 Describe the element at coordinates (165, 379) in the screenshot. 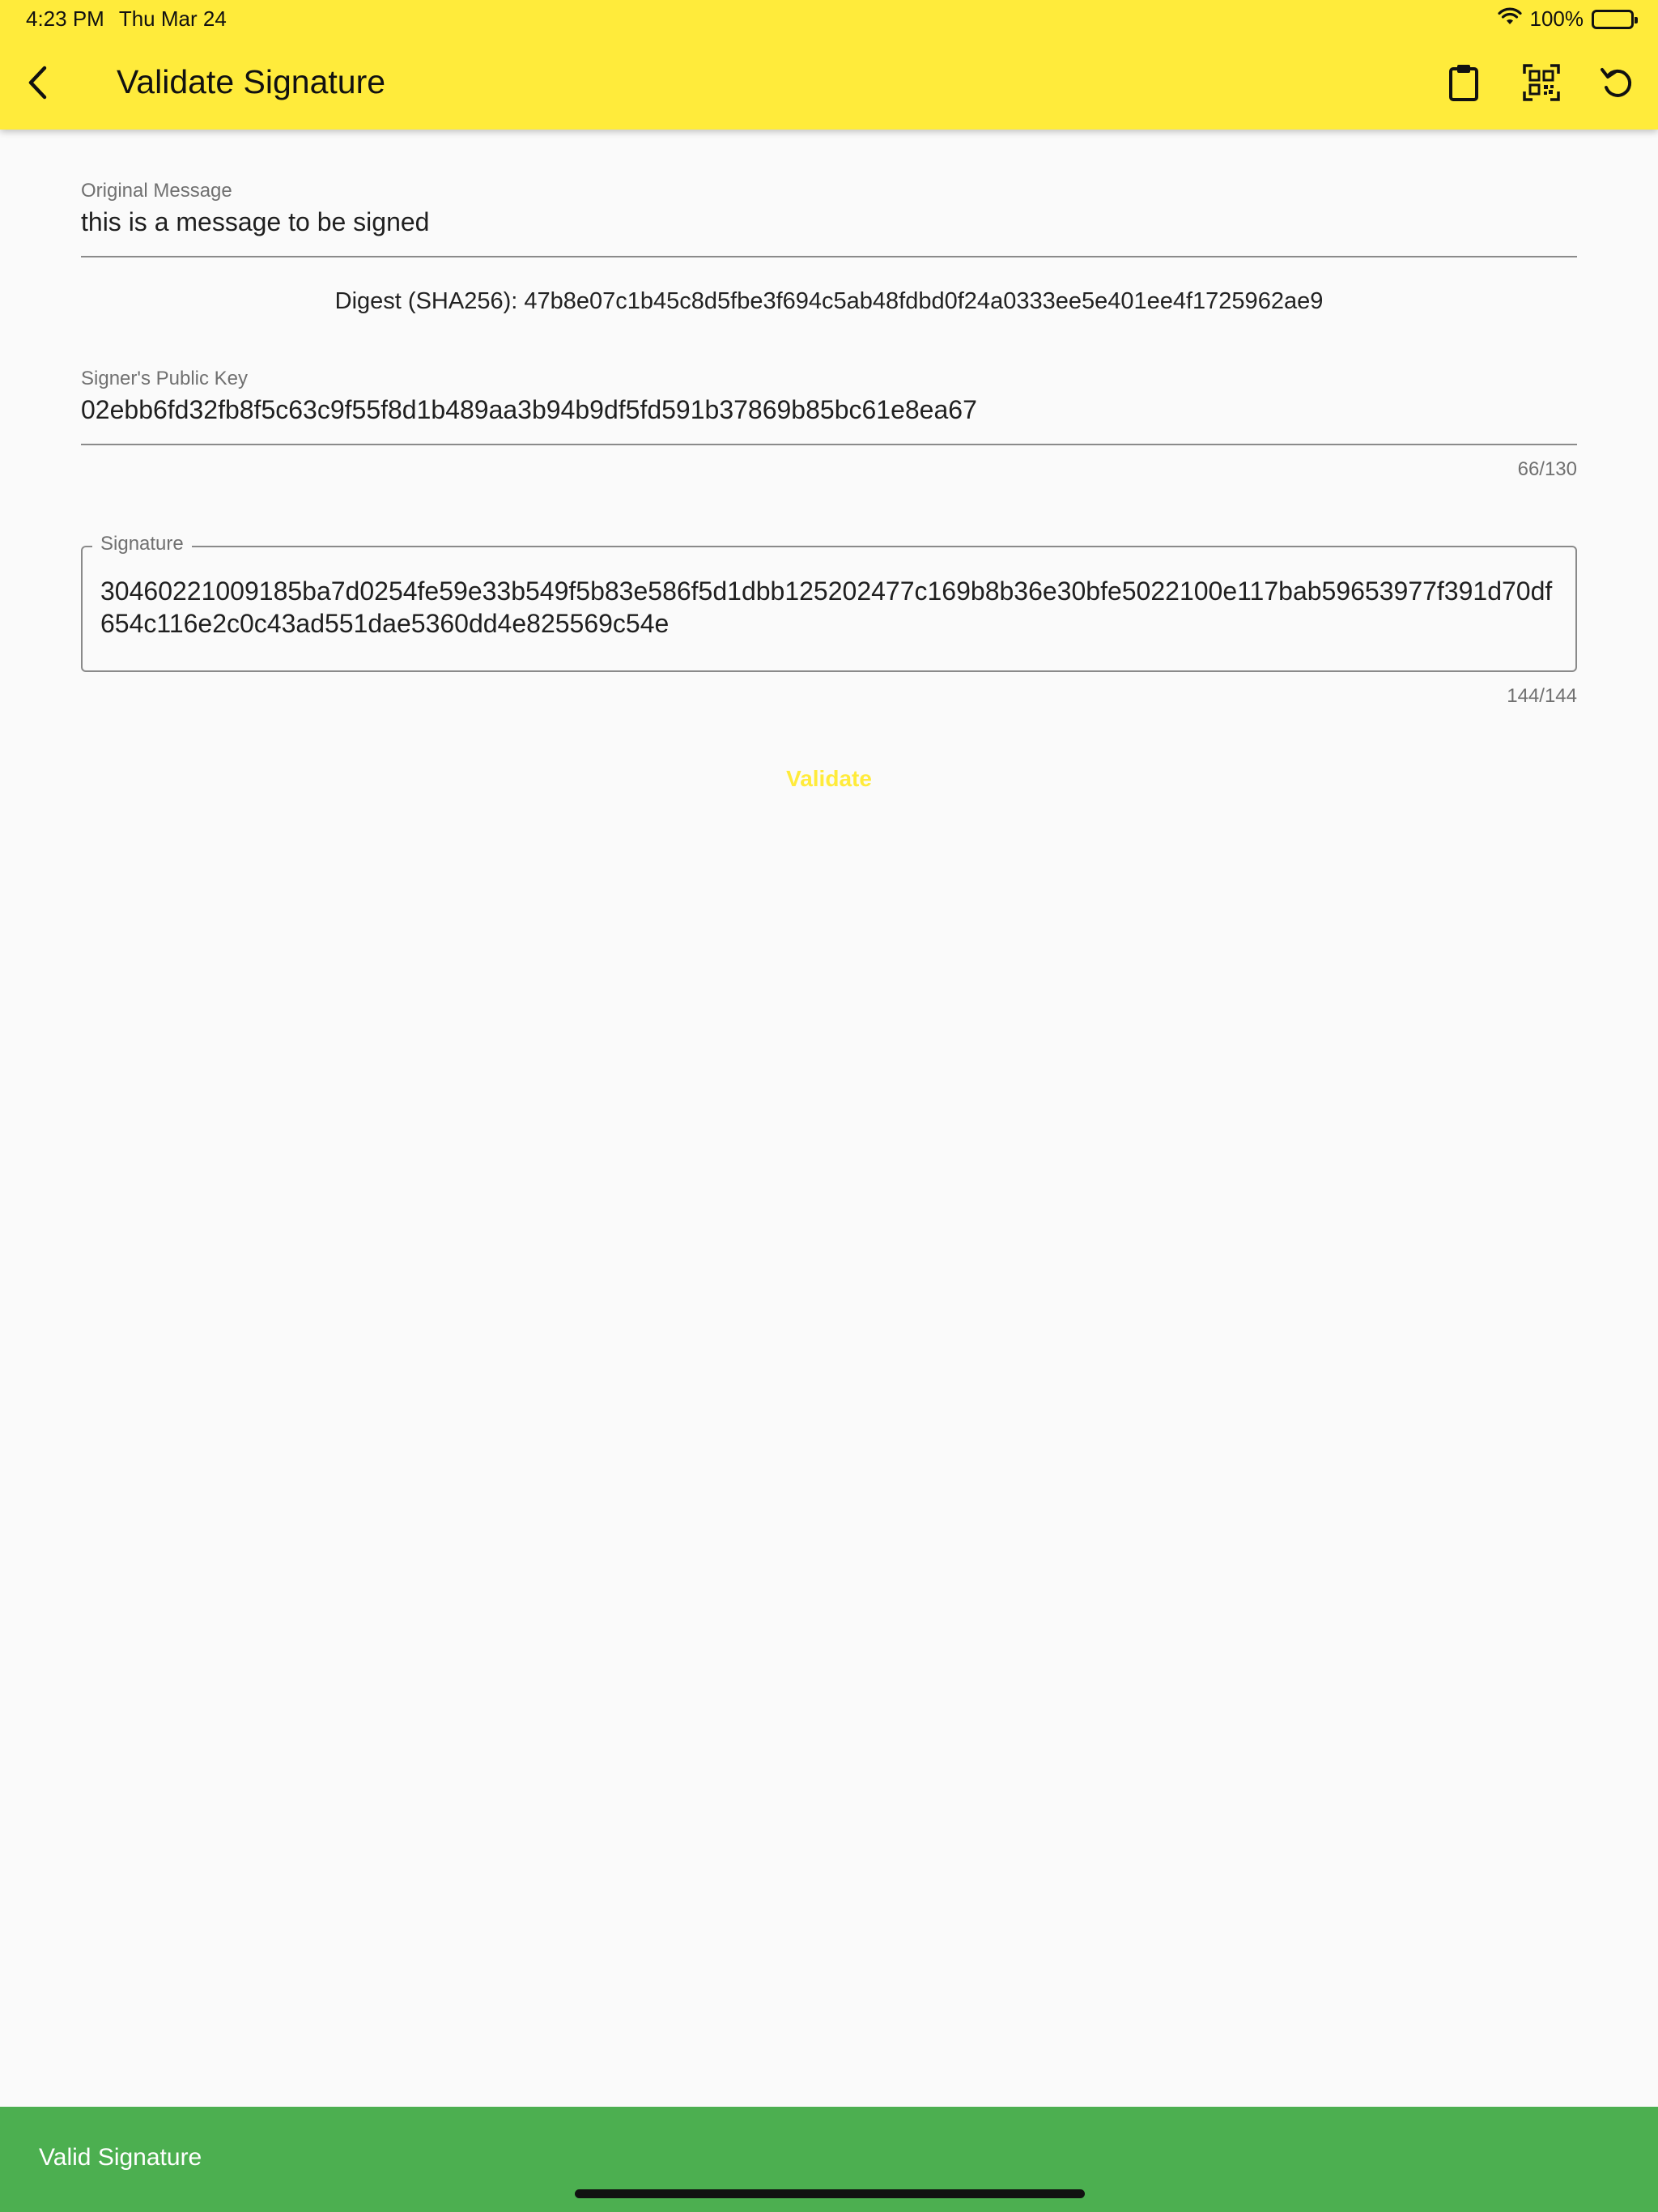

I see `public-key-label: Signer's Public Key` at that location.